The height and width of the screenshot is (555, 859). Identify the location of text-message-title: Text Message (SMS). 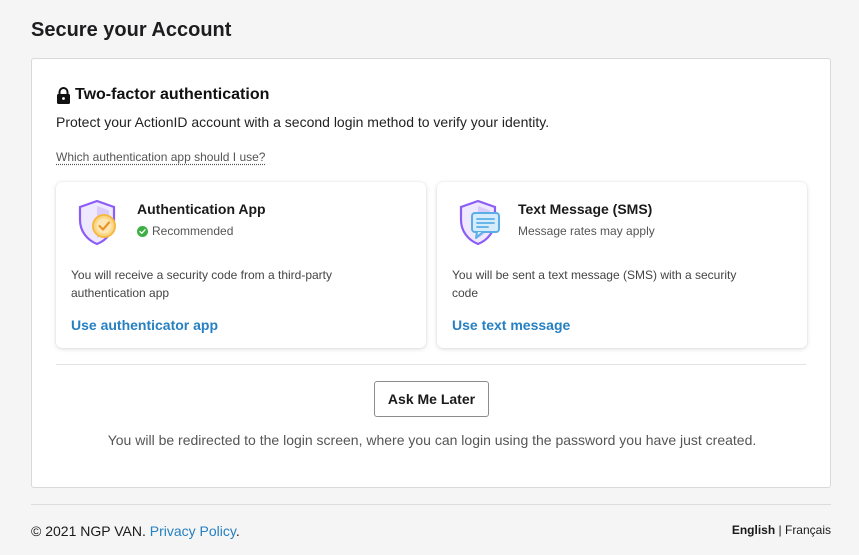
(585, 209).